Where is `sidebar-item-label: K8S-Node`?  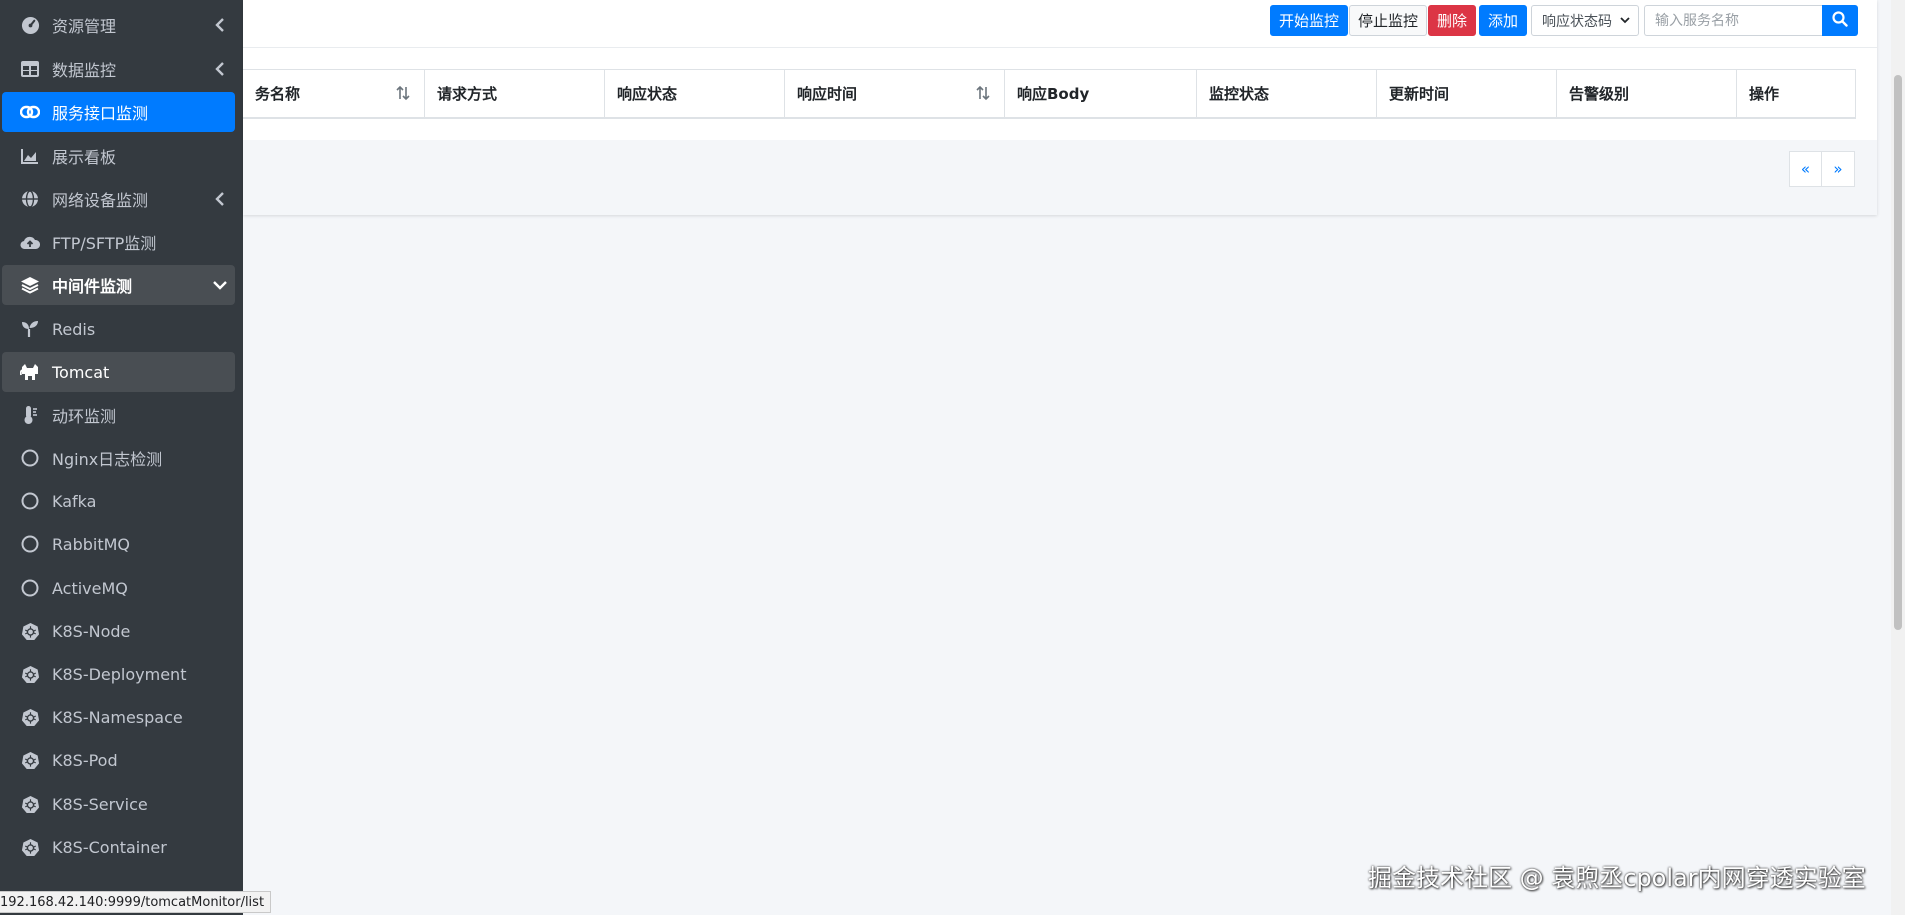 sidebar-item-label: K8S-Node is located at coordinates (91, 631).